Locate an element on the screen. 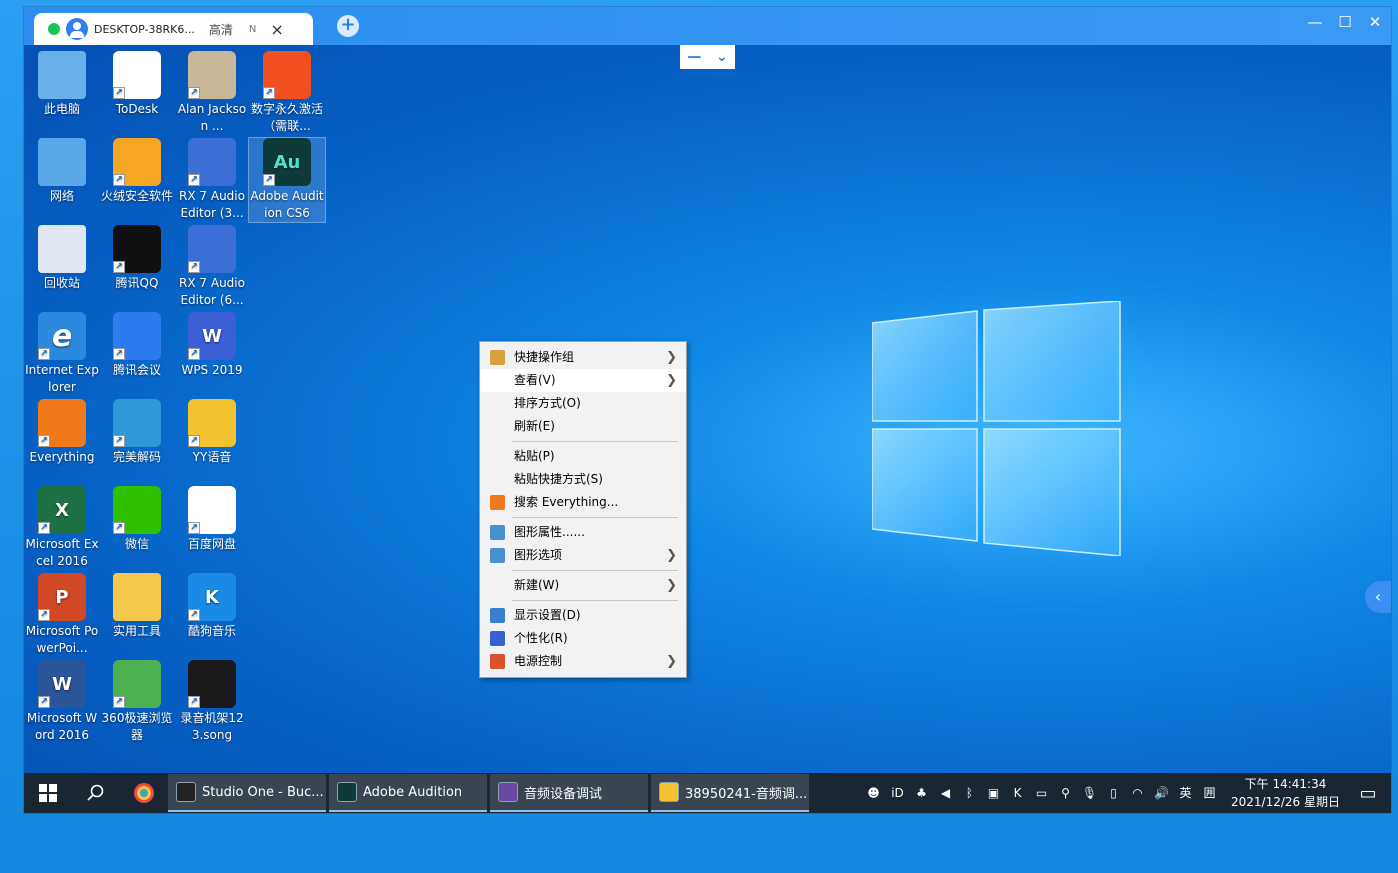  pinned-browser-button is located at coordinates (144, 793).